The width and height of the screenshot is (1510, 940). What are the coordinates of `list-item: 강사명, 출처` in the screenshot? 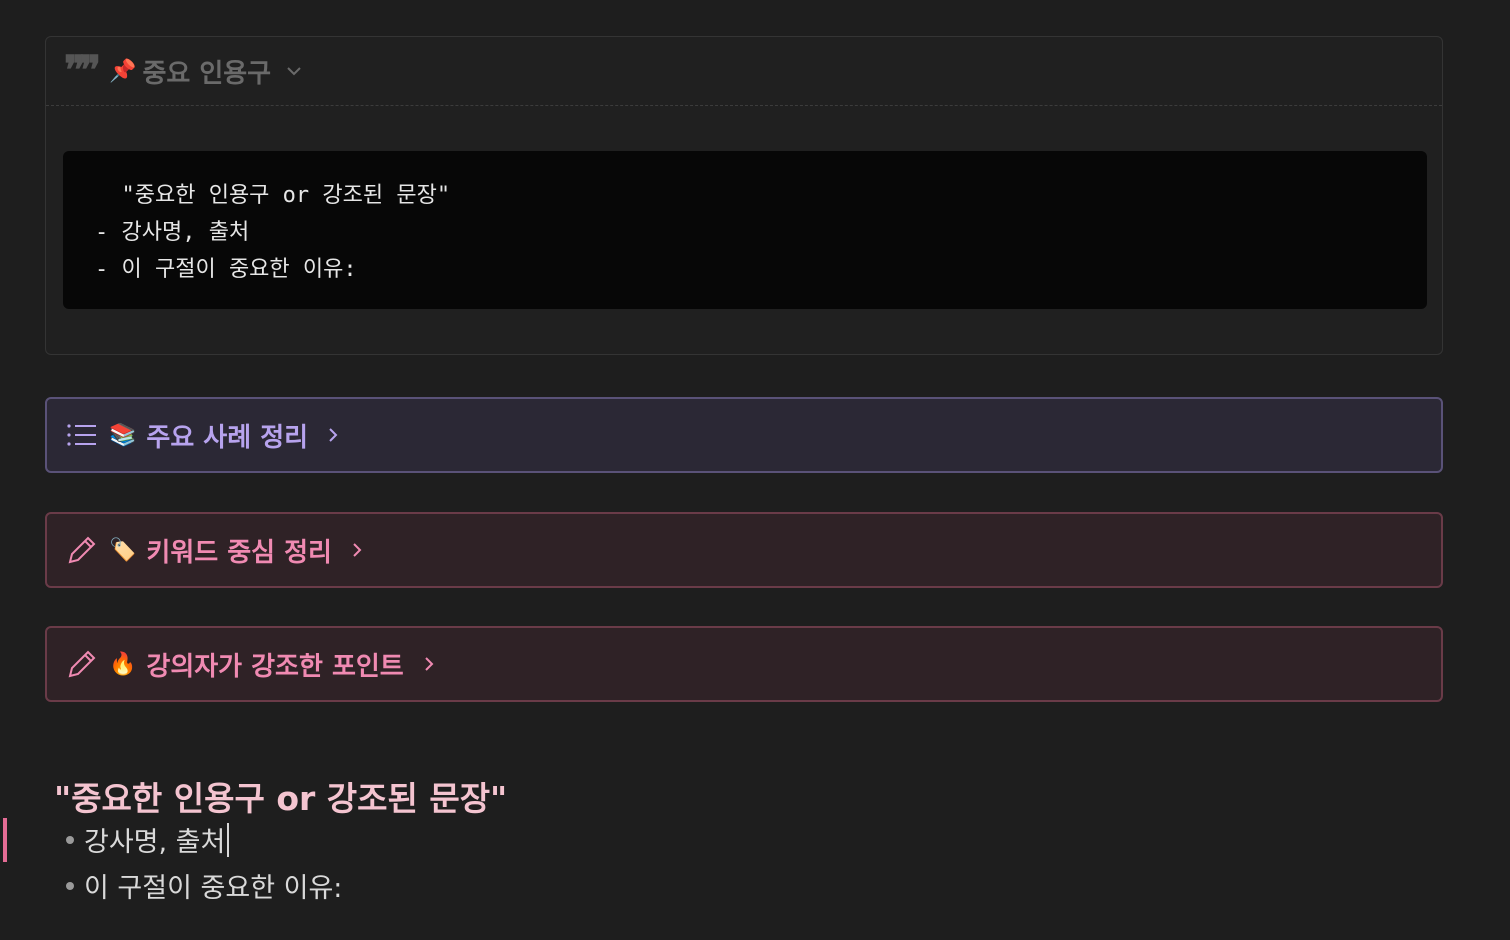 It's located at (148, 839).